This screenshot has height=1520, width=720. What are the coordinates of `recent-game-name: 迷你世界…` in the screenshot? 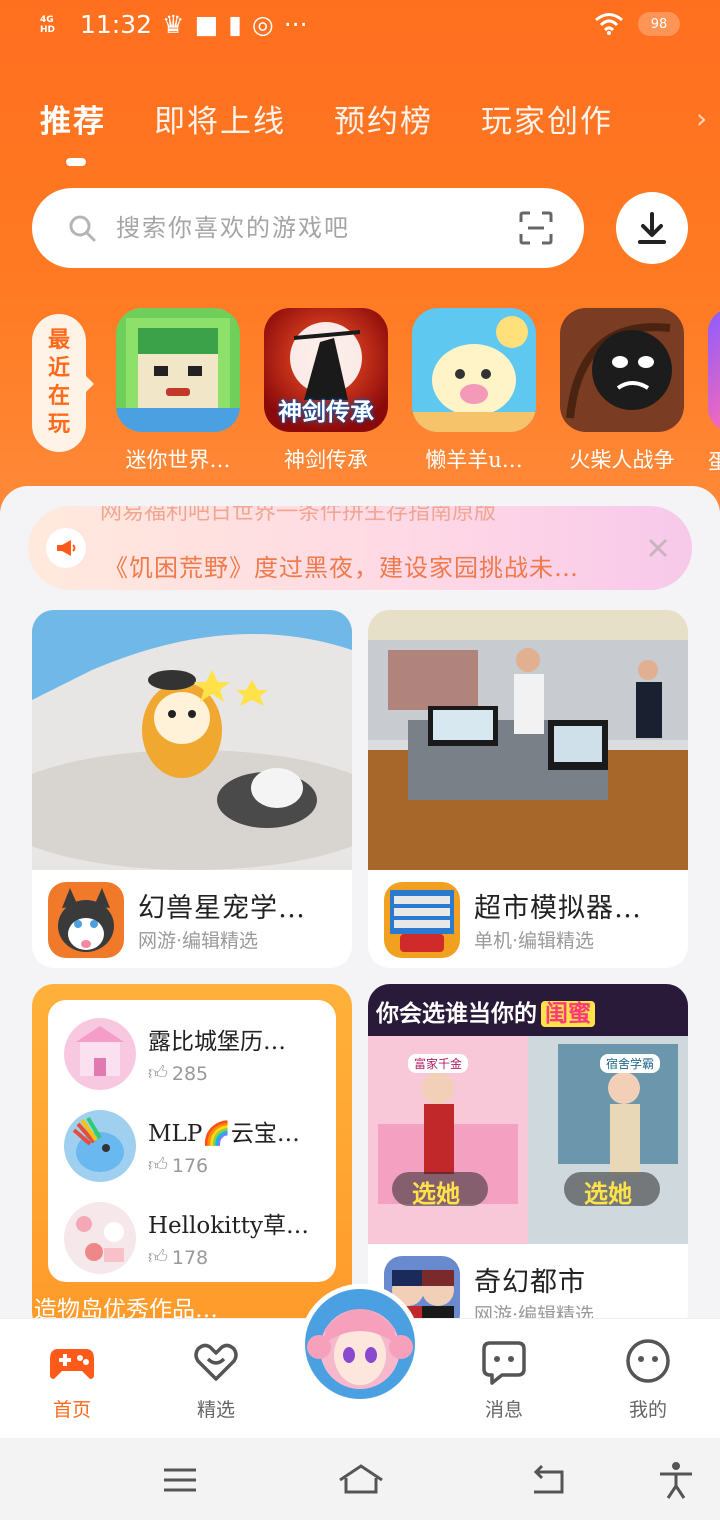 It's located at (178, 460).